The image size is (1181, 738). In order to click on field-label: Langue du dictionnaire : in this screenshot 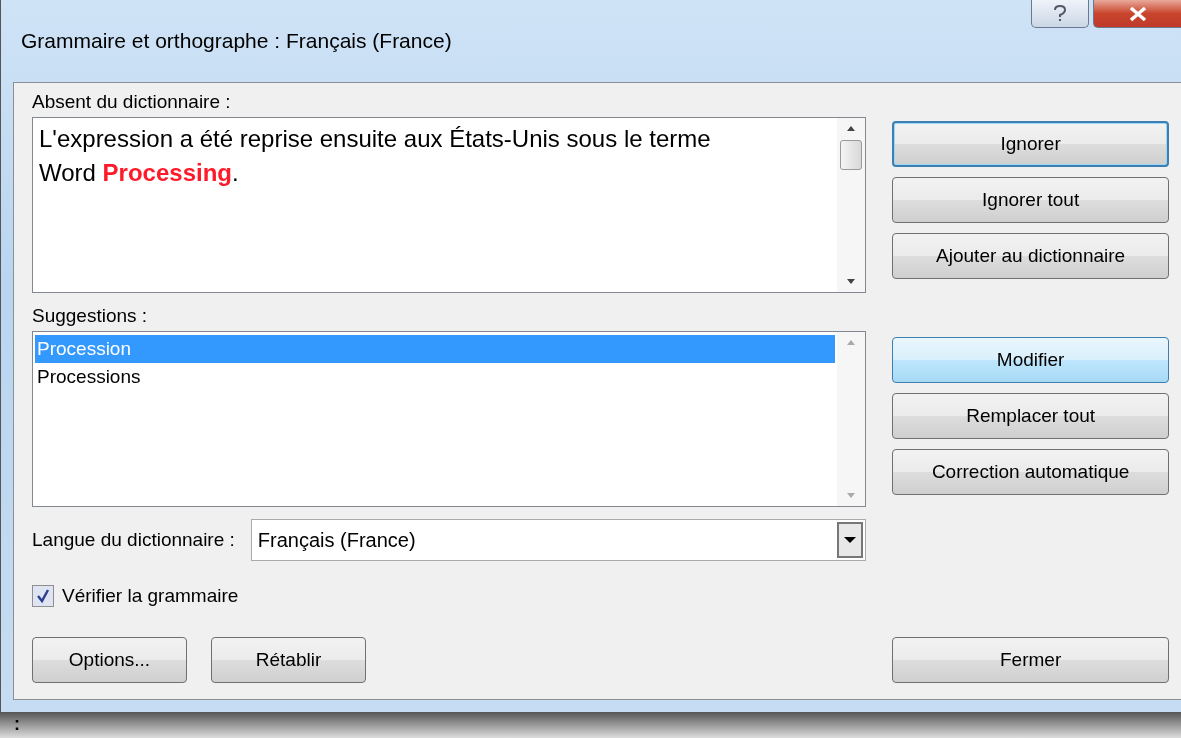, I will do `click(133, 540)`.